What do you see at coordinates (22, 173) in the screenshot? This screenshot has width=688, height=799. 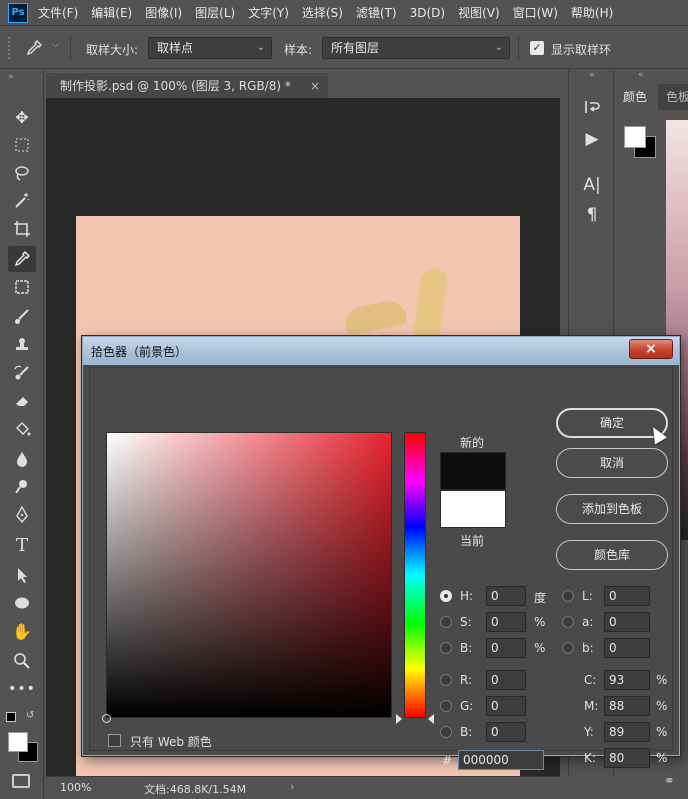 I see `lasso-icon` at bounding box center [22, 173].